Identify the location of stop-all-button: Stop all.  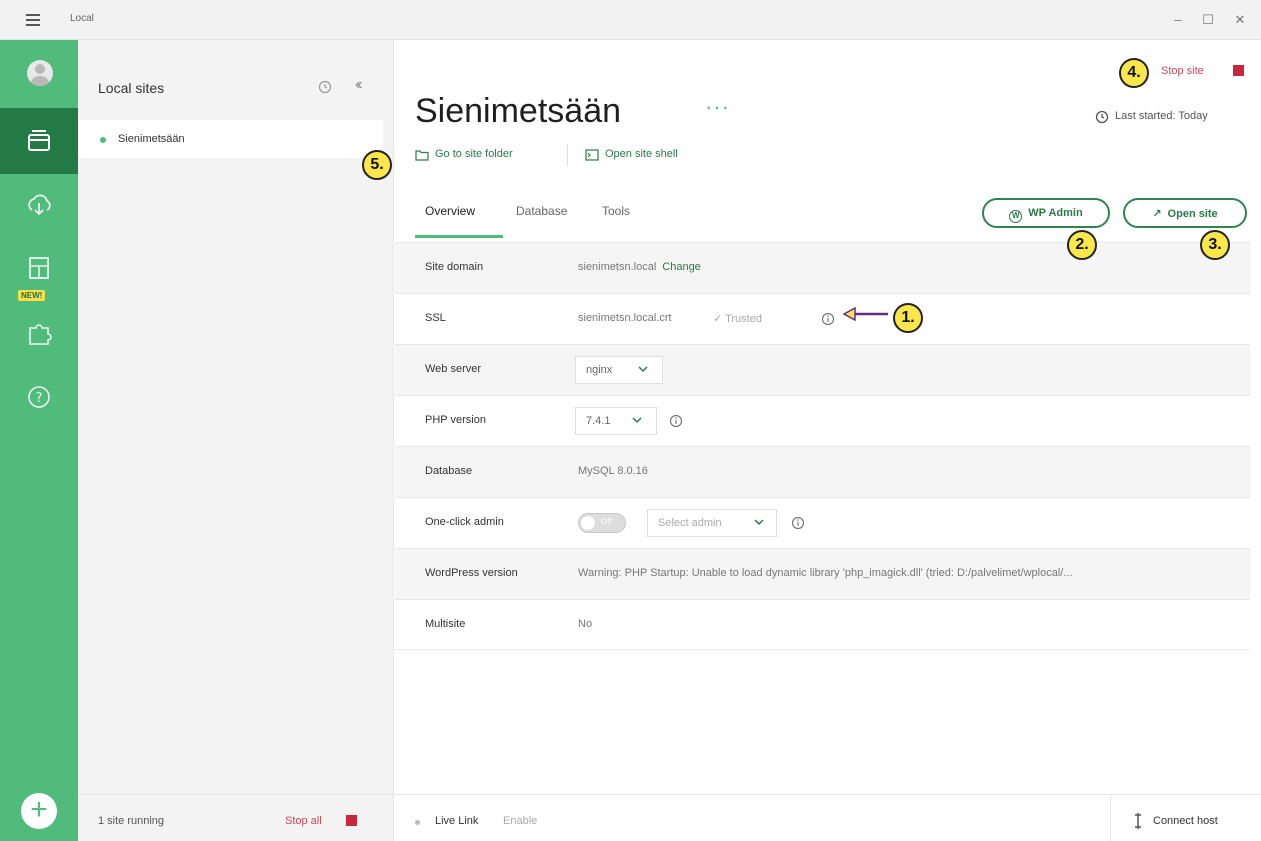
(303, 821).